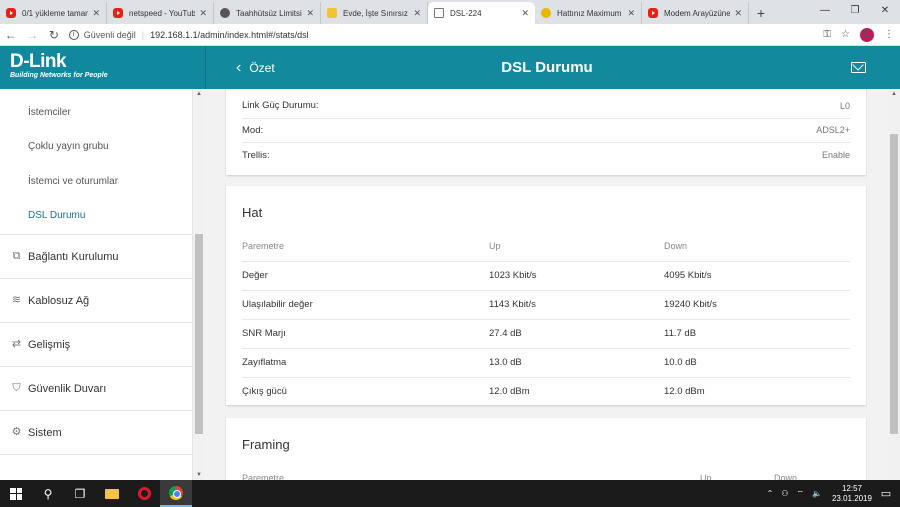  I want to click on page-header: ‹ Özet DSL Durumu, so click(546, 67).